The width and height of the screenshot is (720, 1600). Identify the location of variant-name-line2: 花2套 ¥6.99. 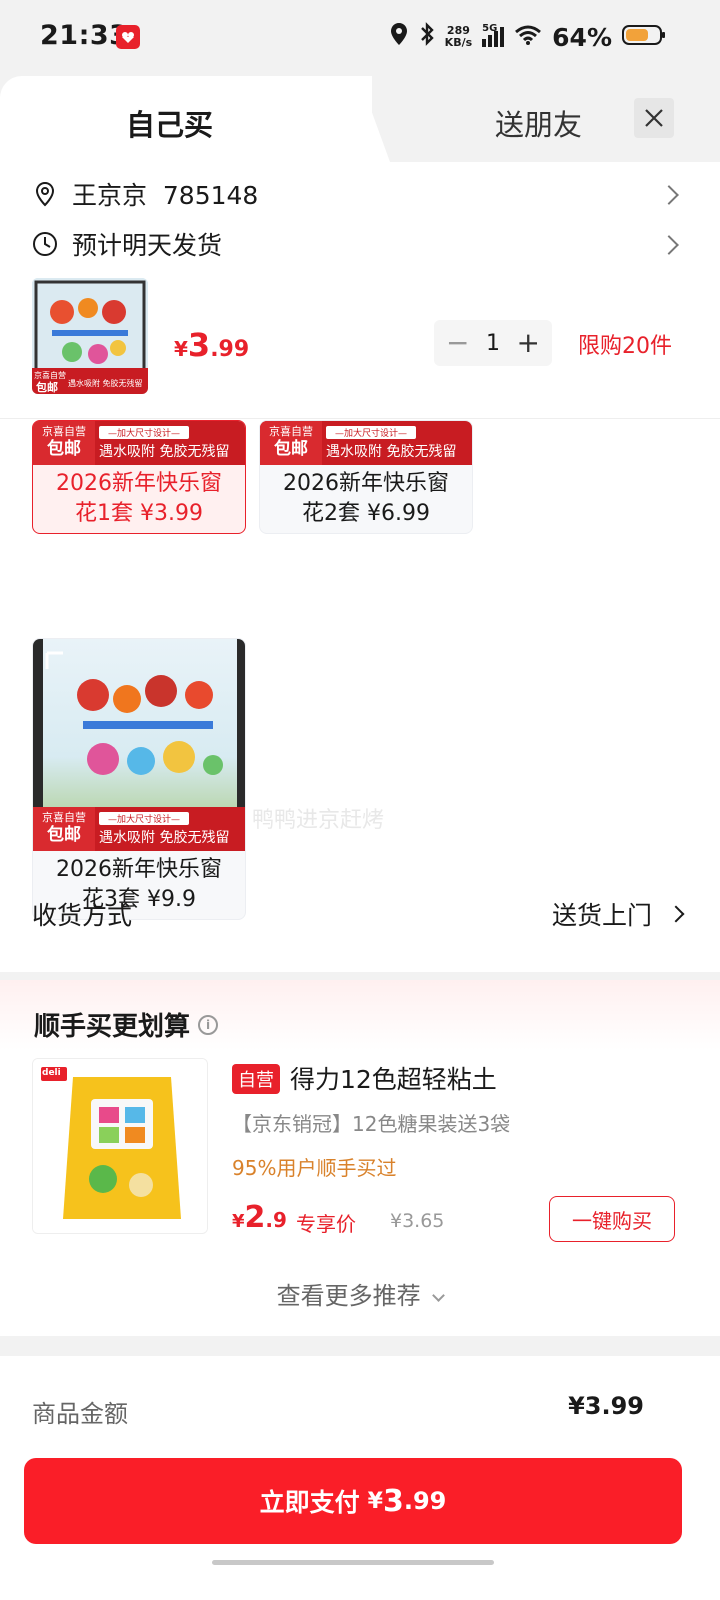
(366, 513).